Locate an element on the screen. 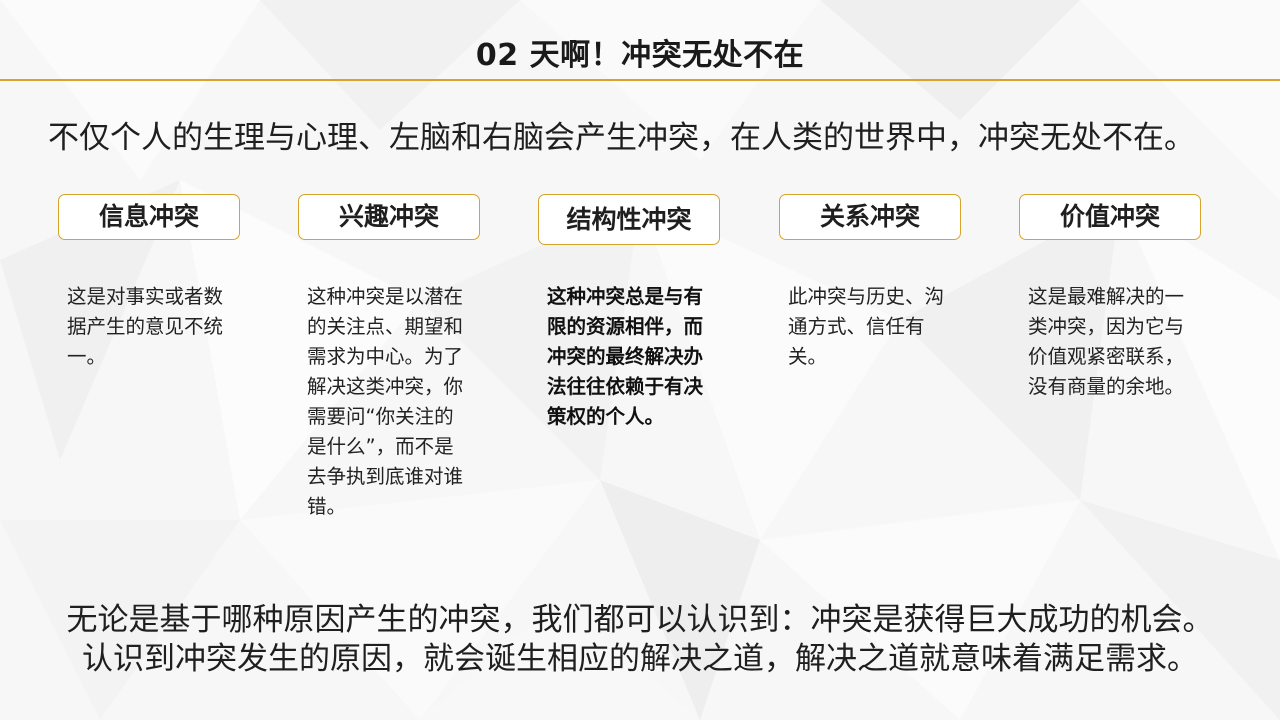 The width and height of the screenshot is (1280, 720). category-label-value: 价值冲突 is located at coordinates (1110, 217).